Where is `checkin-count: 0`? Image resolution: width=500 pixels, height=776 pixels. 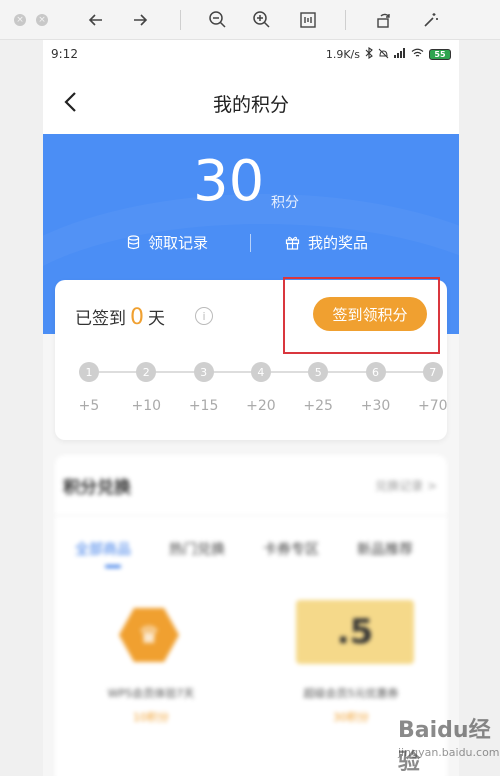 checkin-count: 0 is located at coordinates (137, 317).